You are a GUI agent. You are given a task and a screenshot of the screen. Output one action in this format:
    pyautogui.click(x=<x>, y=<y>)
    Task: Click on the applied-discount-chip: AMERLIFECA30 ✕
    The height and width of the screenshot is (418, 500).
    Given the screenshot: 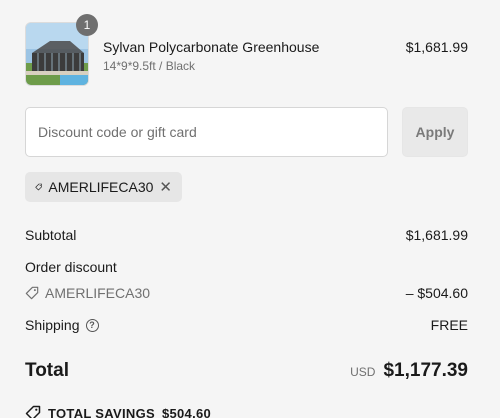 What is the action you would take?
    pyautogui.click(x=103, y=187)
    